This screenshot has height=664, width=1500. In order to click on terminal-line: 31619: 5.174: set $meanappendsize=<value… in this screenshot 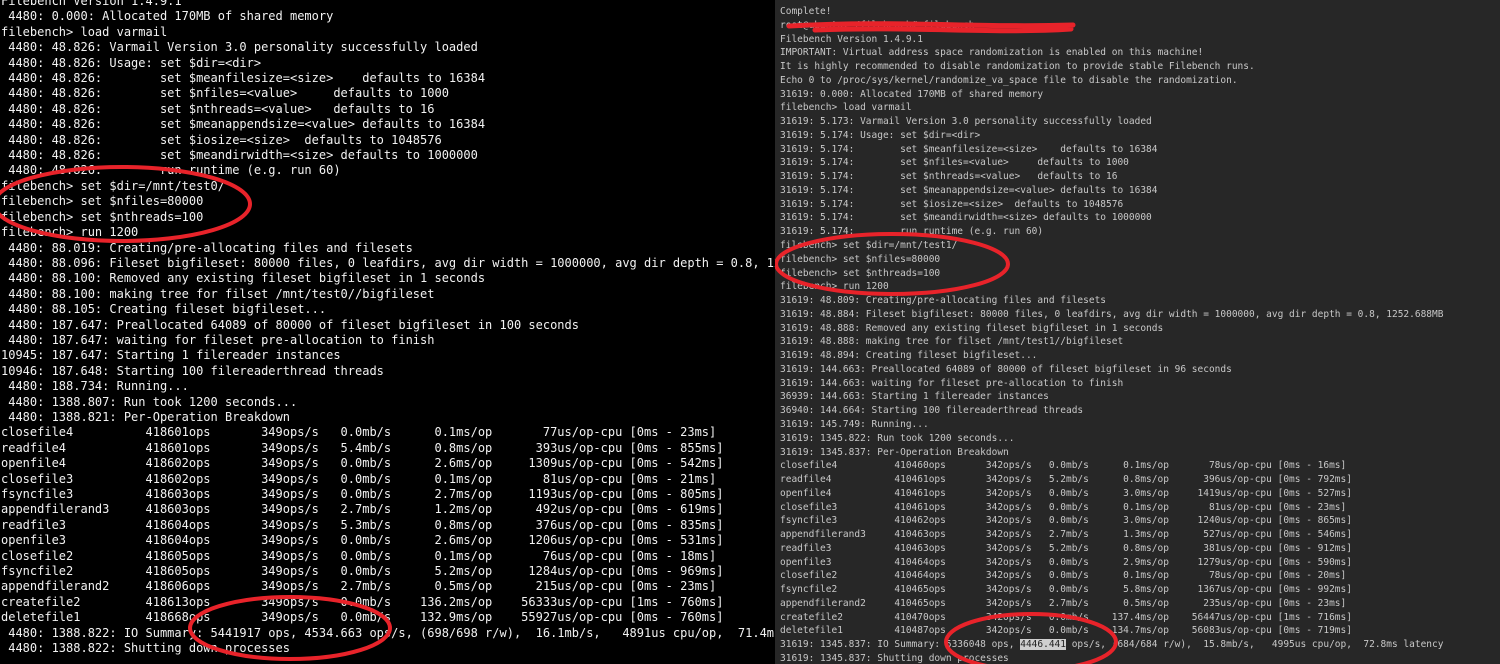, I will do `click(969, 190)`.